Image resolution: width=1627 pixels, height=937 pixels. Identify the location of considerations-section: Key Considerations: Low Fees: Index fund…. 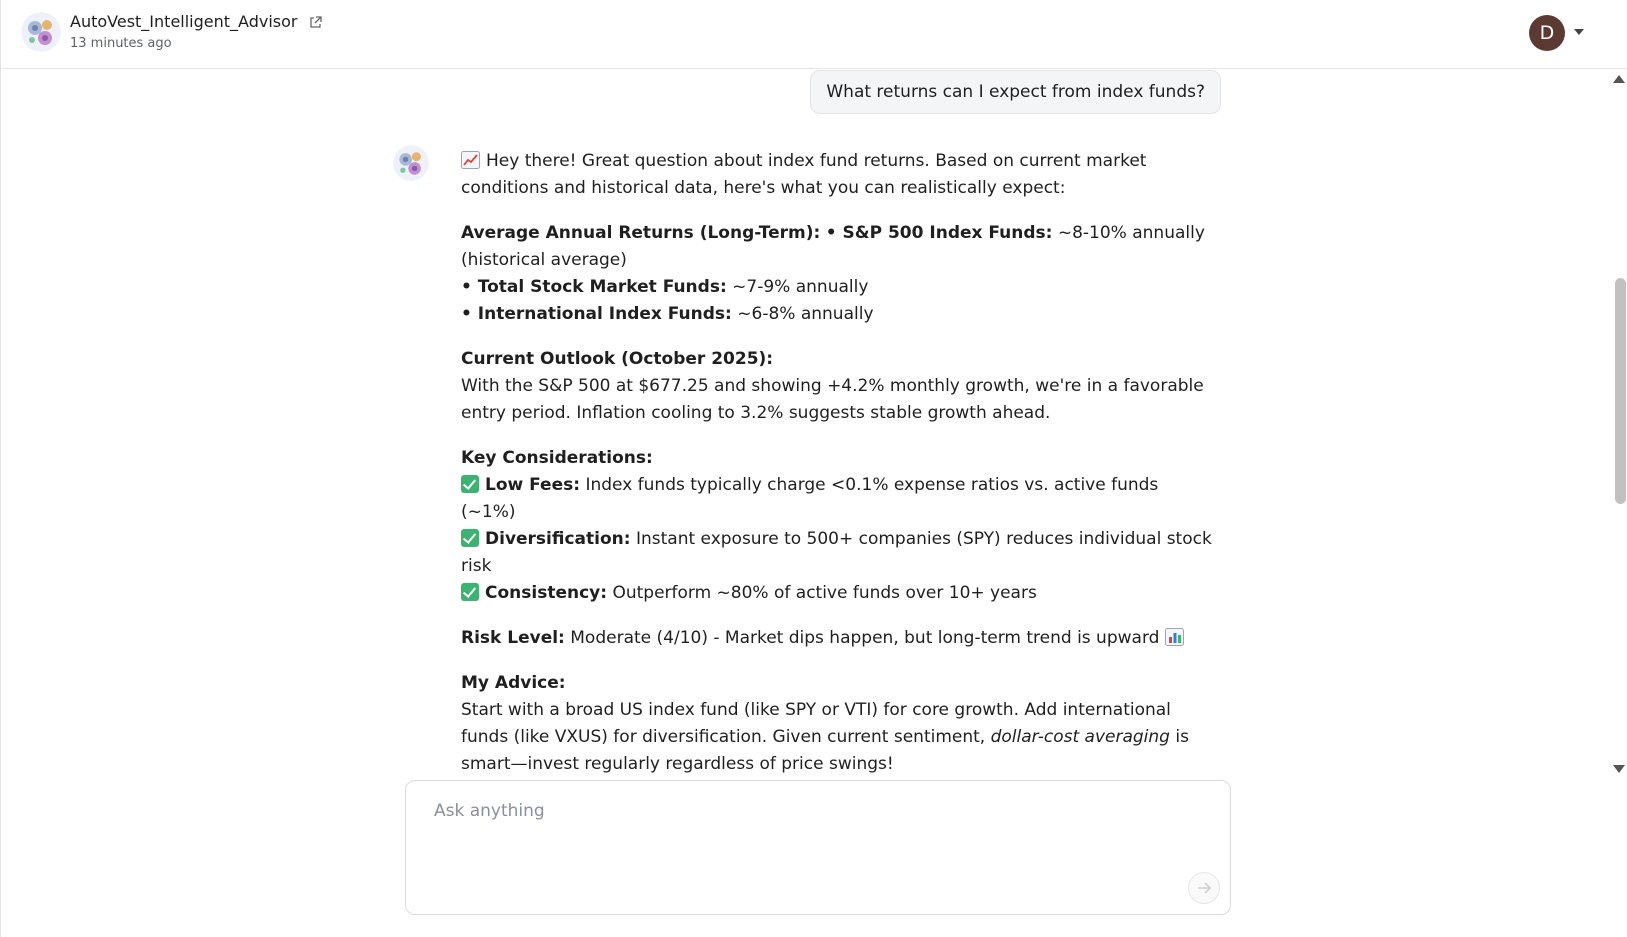
(837, 526).